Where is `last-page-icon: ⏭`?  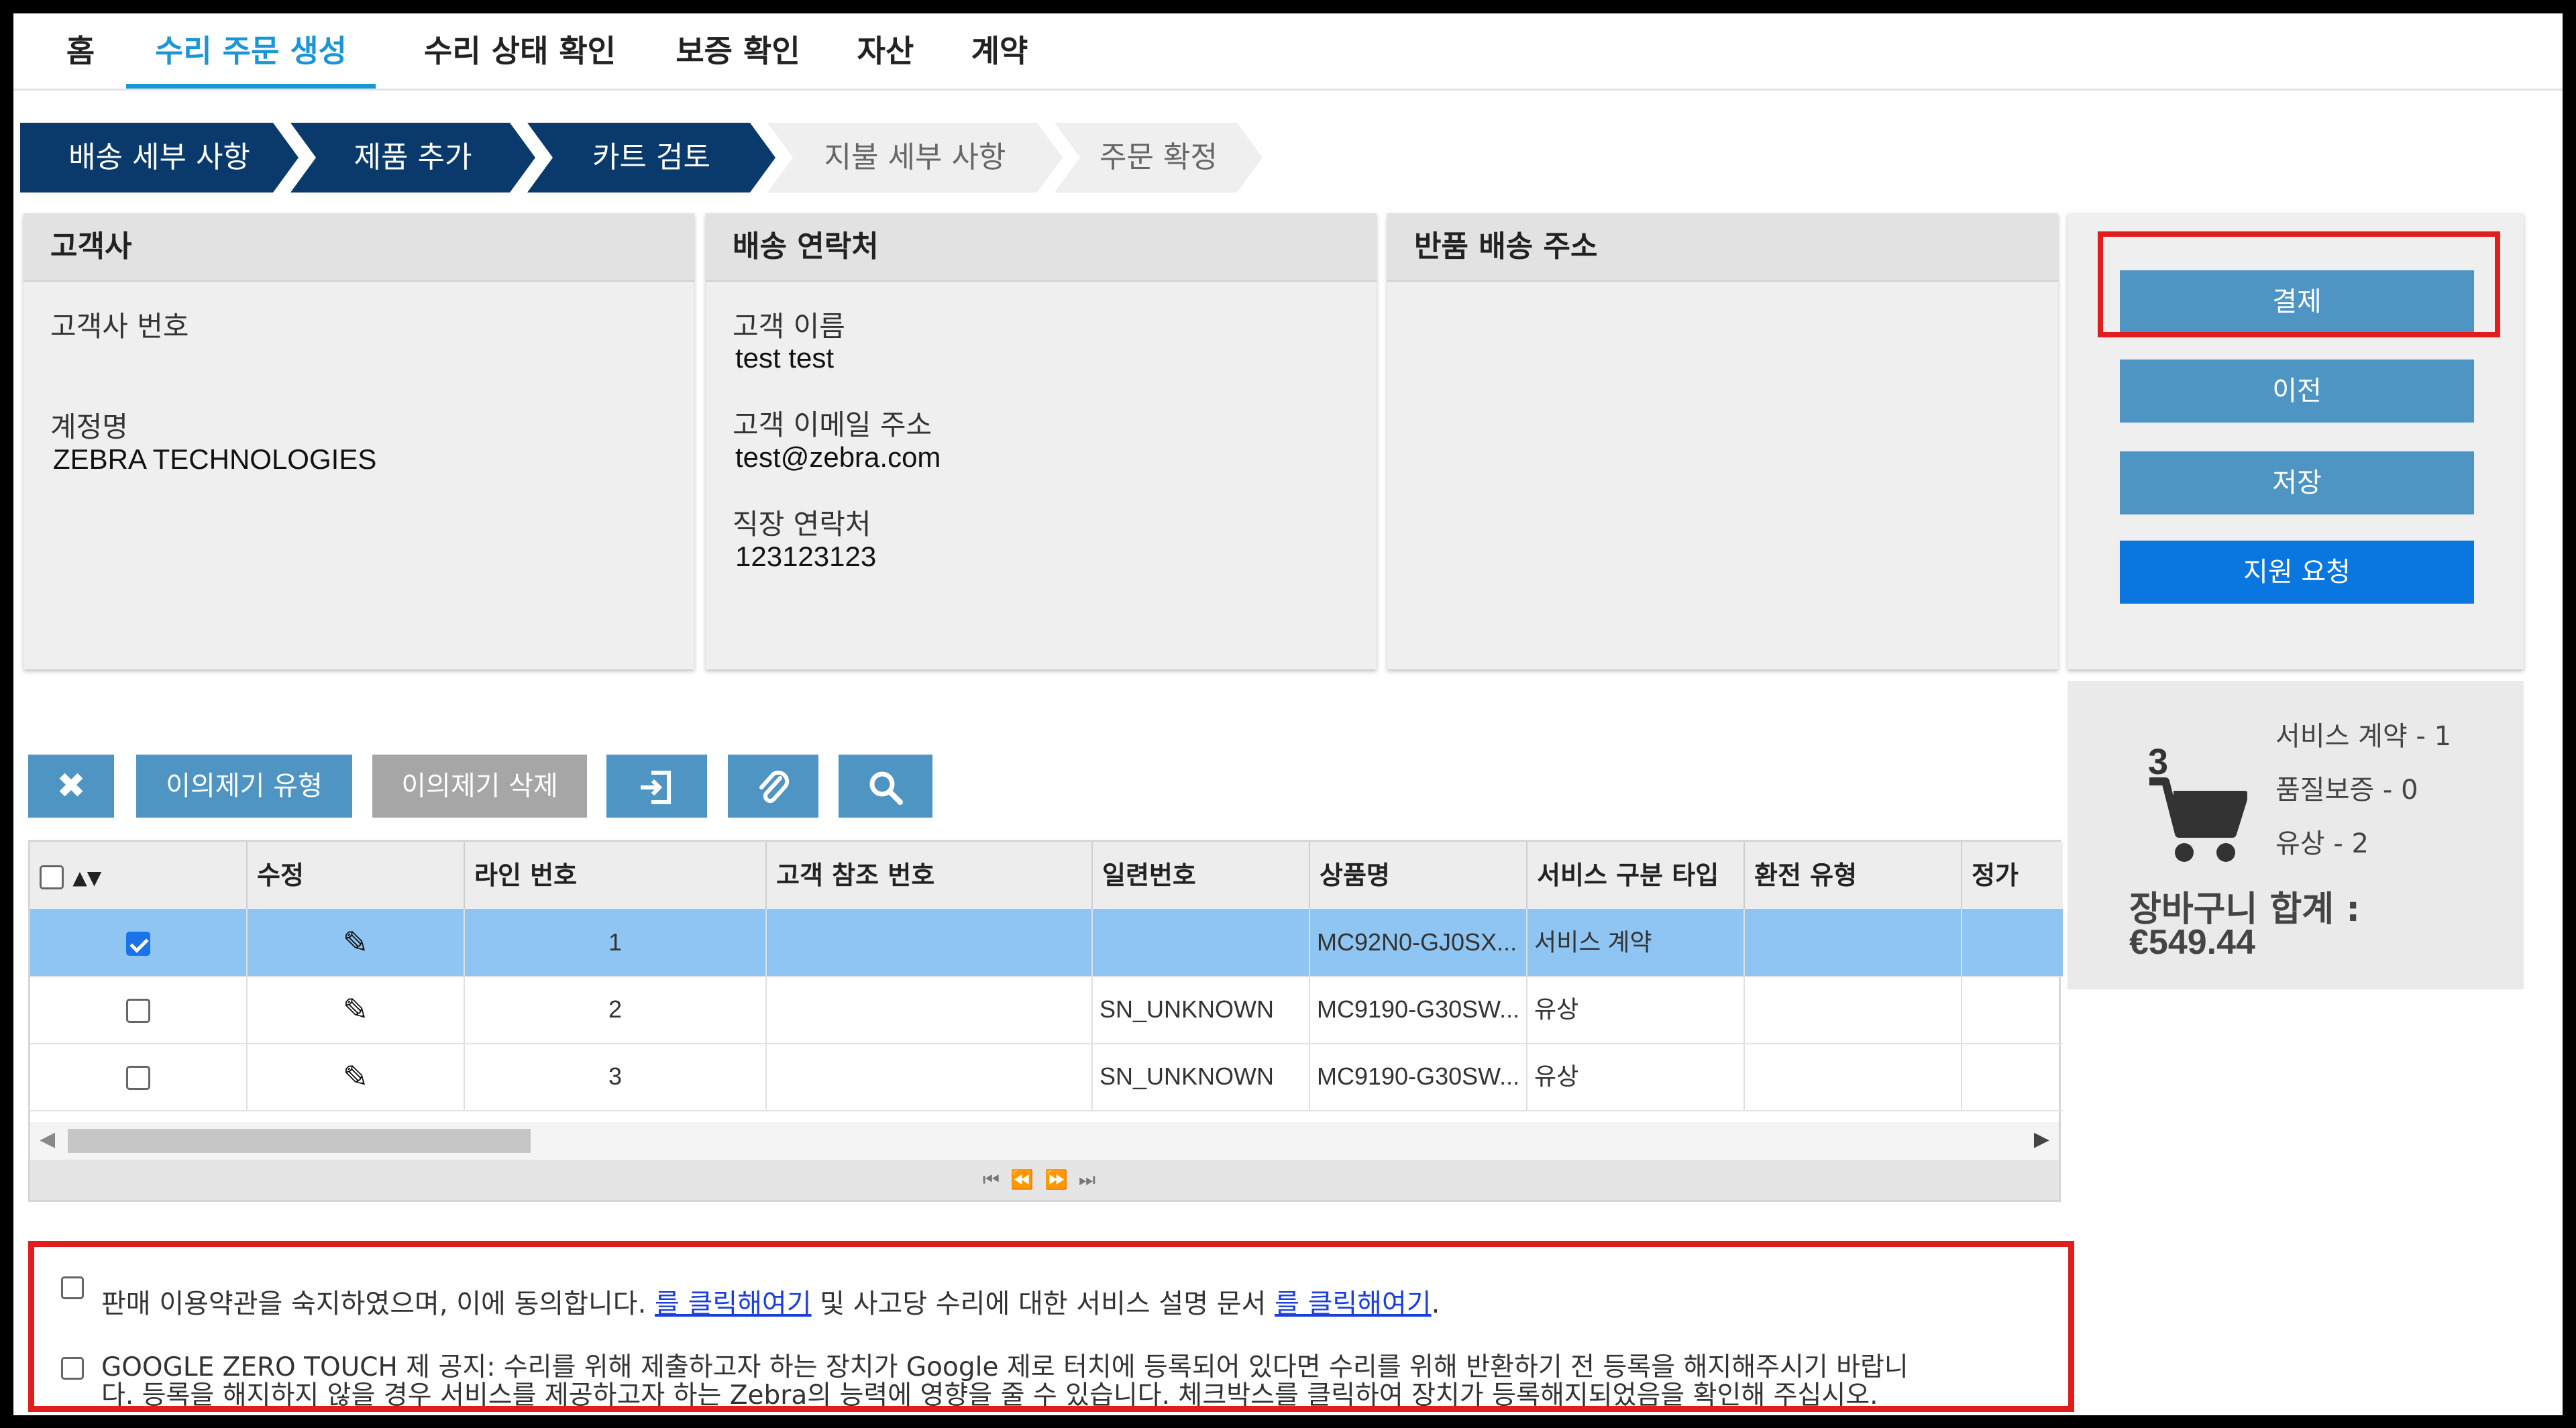
last-page-icon: ⏭ is located at coordinates (1092, 1179).